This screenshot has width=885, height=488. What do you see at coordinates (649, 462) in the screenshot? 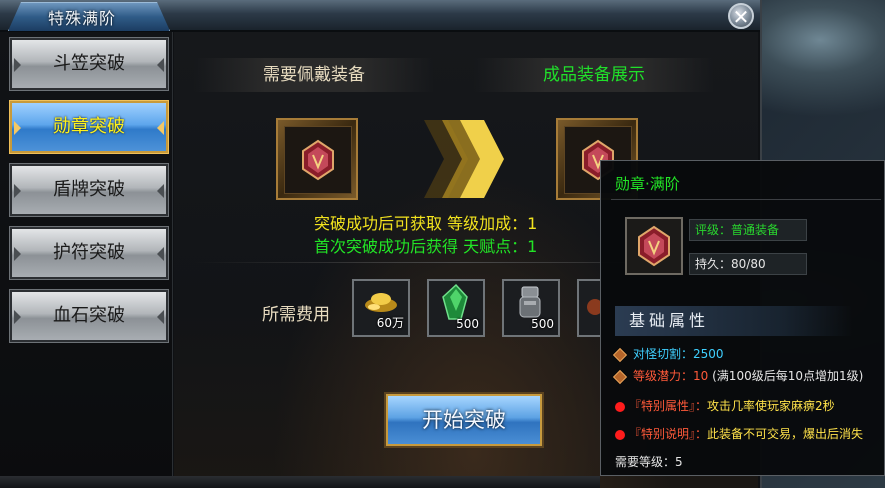
I see `required-level: 需要等级：5` at bounding box center [649, 462].